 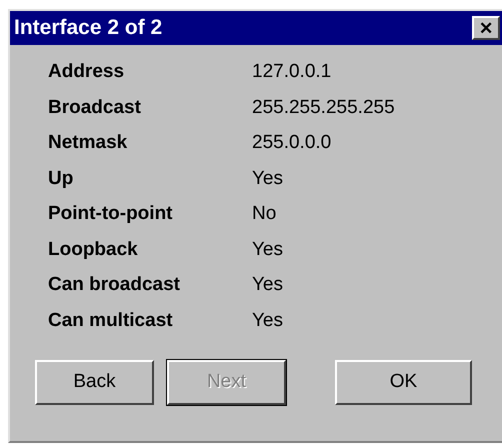 What do you see at coordinates (111, 214) in the screenshot?
I see `field-label: Point-to-point` at bounding box center [111, 214].